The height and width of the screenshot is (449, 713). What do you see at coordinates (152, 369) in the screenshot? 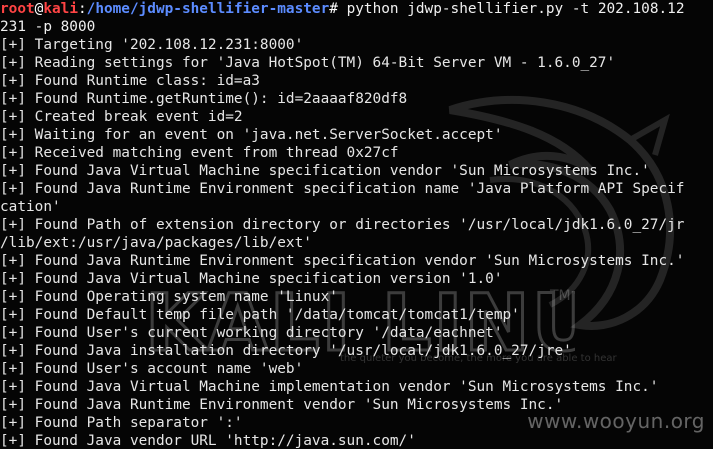
I see `output-line: [+] Found User's account name 'web'` at bounding box center [152, 369].